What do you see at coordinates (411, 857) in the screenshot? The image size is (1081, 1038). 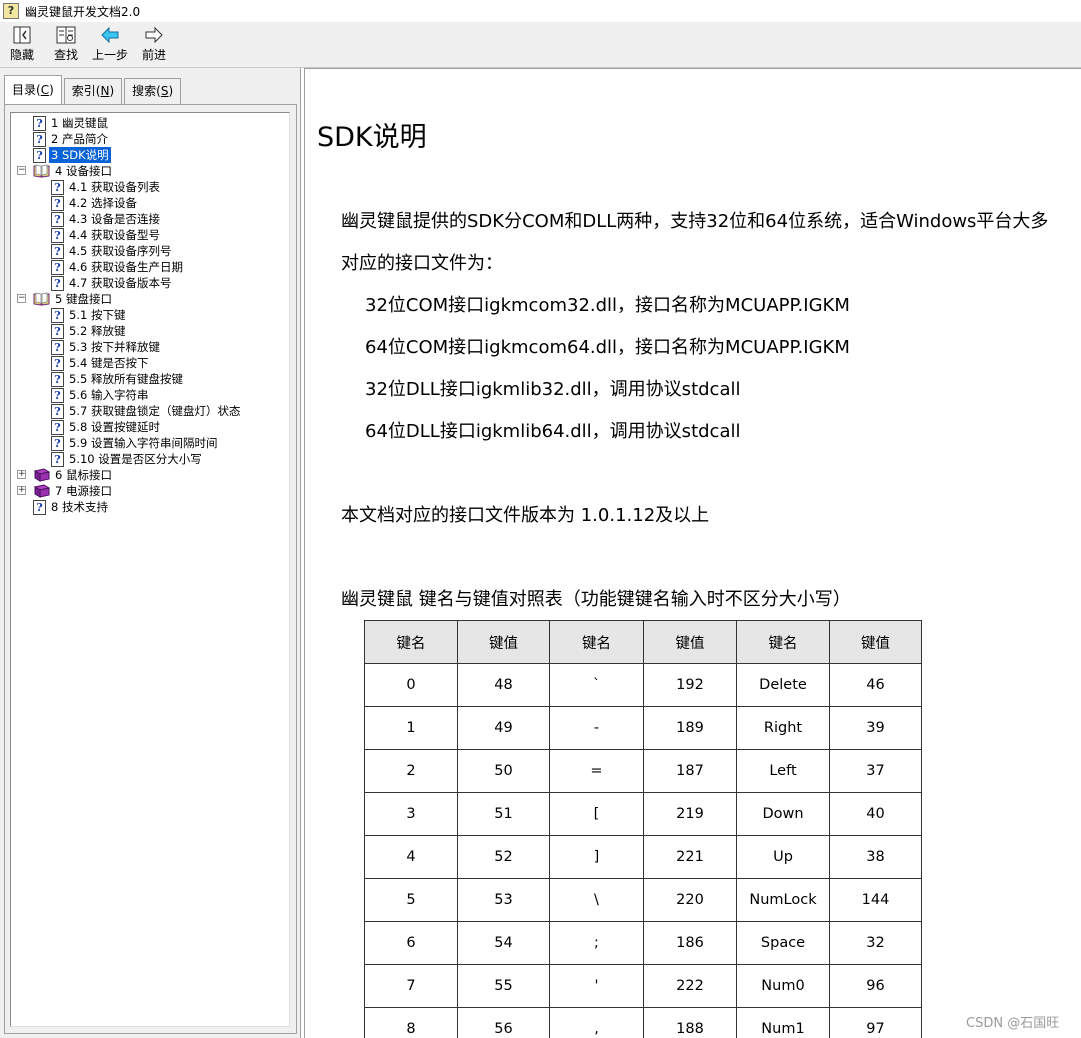 I see `table-cell: 4` at bounding box center [411, 857].